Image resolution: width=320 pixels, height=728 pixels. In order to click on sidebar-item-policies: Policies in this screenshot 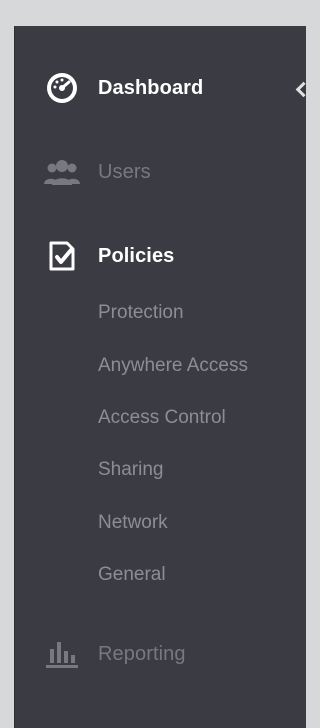, I will do `click(160, 256)`.